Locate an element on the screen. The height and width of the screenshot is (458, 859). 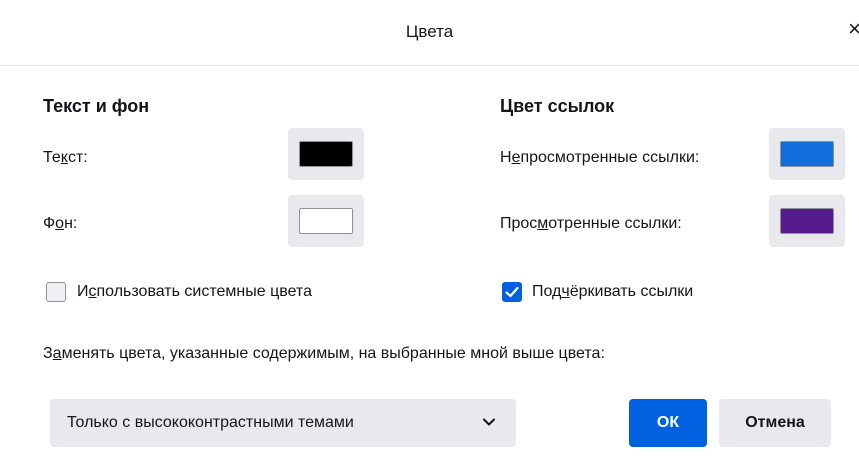
override-colors-select: Только с высококонтрастными темами is located at coordinates (283, 423).